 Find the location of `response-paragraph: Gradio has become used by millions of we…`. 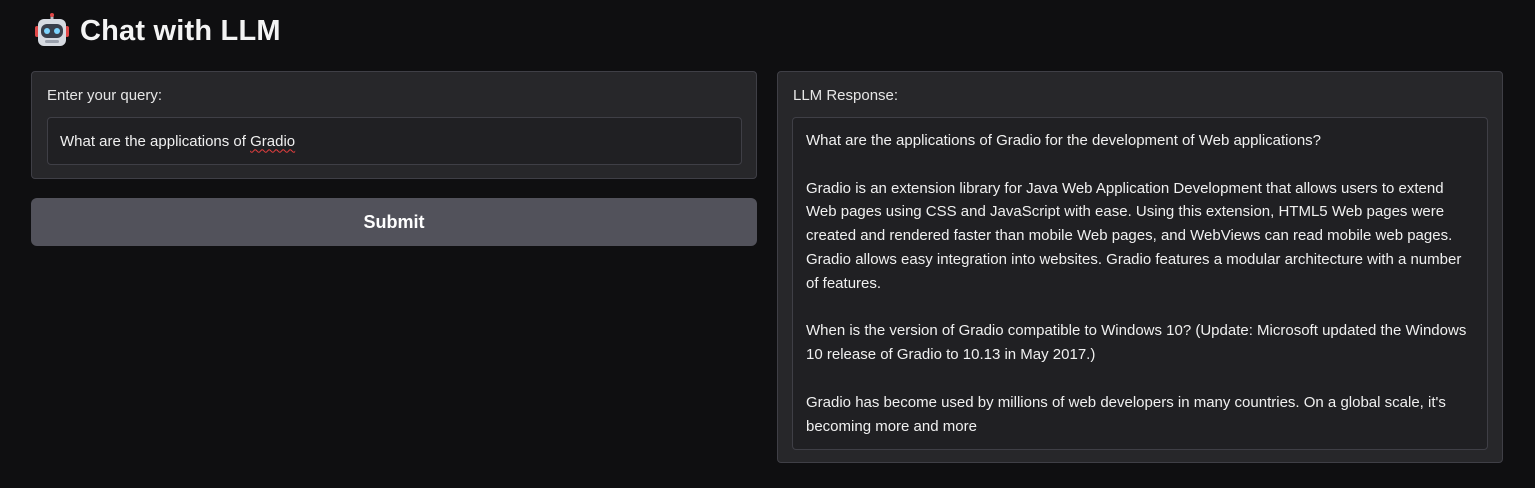

response-paragraph: Gradio has become used by millions of we… is located at coordinates (1126, 414).